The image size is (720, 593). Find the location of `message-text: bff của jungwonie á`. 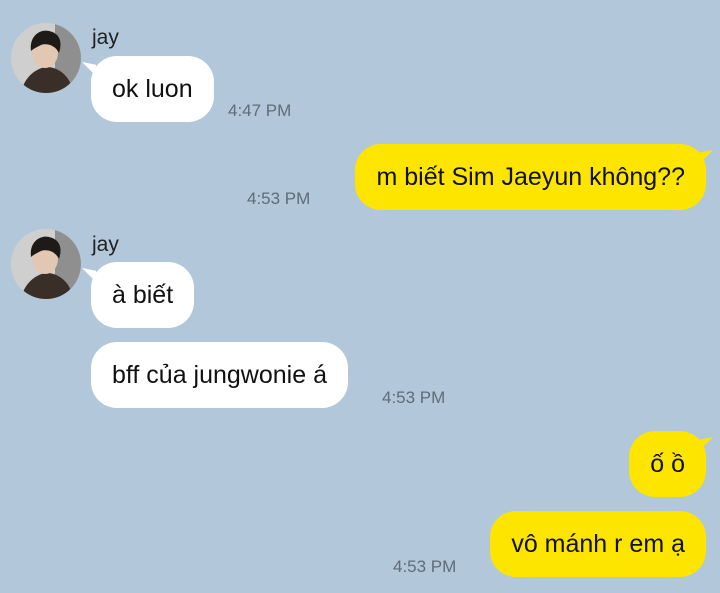

message-text: bff của jungwonie á is located at coordinates (219, 374).